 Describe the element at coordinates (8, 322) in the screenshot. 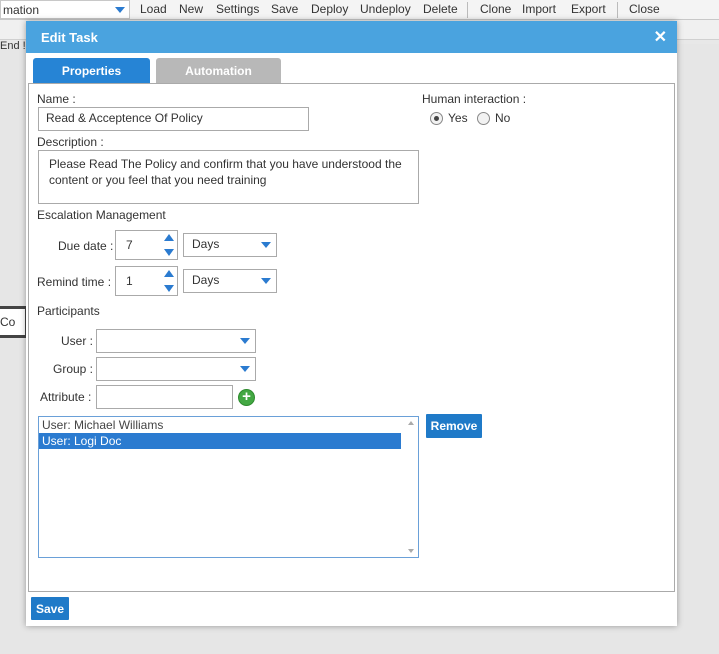

I see `workflow-node-label: Co` at that location.